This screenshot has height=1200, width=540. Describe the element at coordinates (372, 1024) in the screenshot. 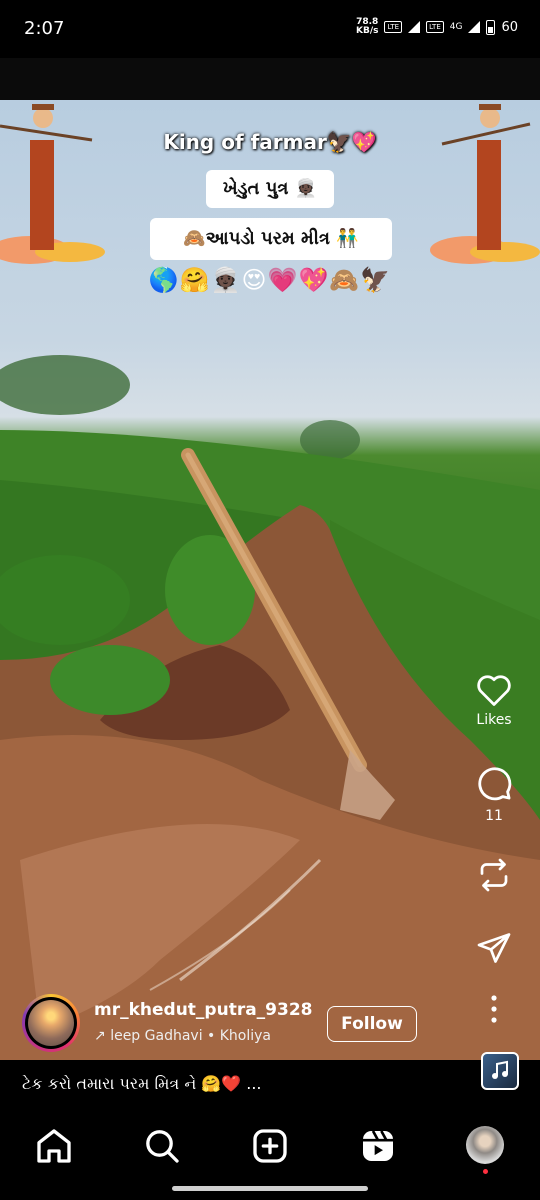

I see `follow-button: Follow` at that location.